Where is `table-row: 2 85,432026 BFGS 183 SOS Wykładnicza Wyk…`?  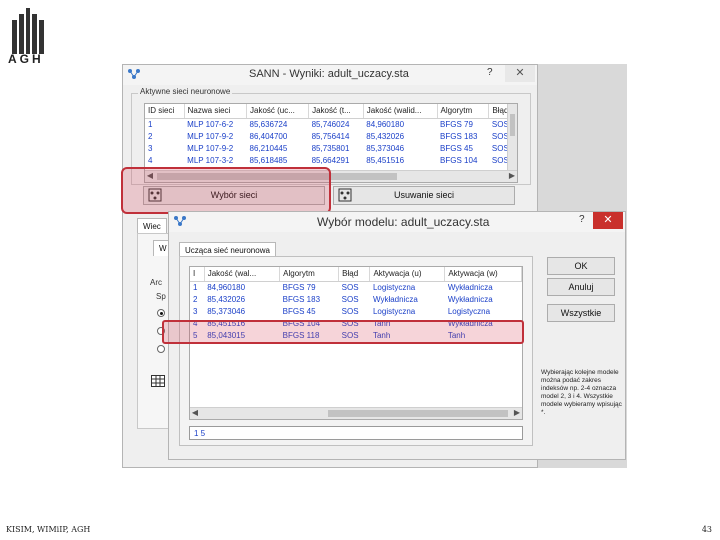
table-row: 2 85,432026 BFGS 183 SOS Wykładnicza Wyk… is located at coordinates (356, 299).